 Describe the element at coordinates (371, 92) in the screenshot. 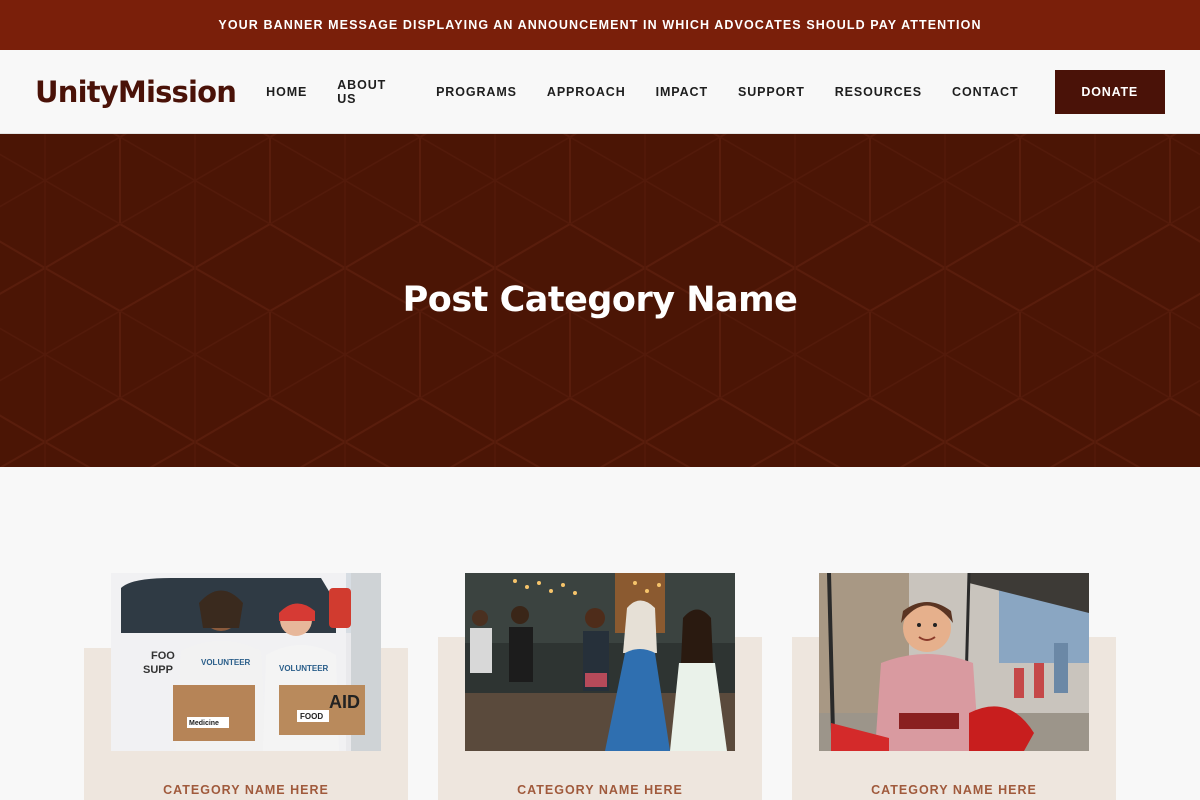

I see `nav-about-us: ABOUT US` at that location.